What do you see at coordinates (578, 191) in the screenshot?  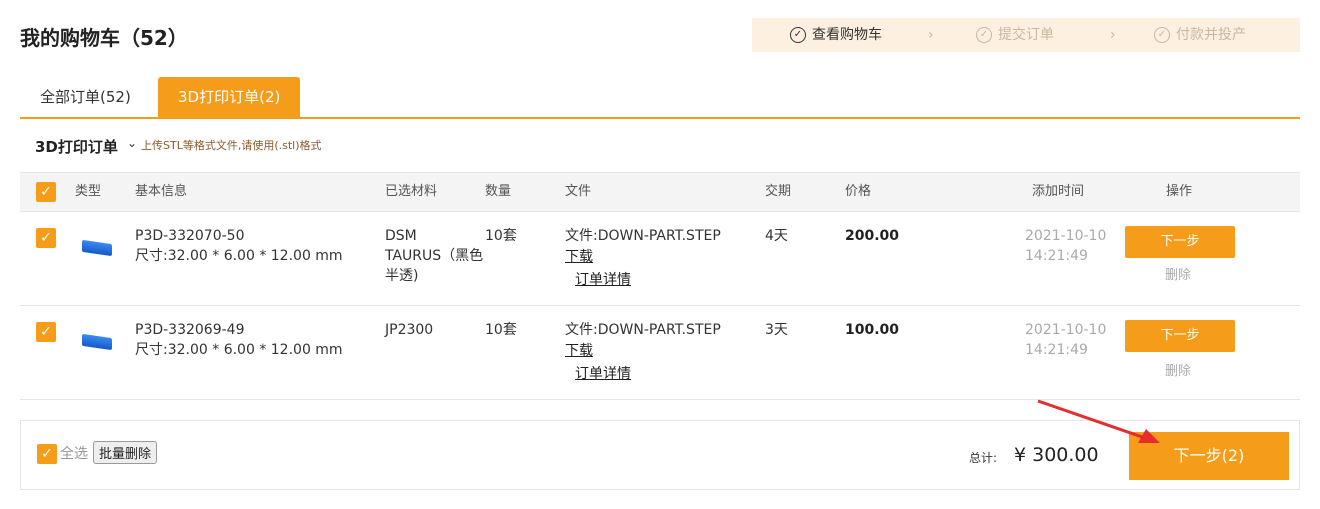 I see `col-file: 文件` at bounding box center [578, 191].